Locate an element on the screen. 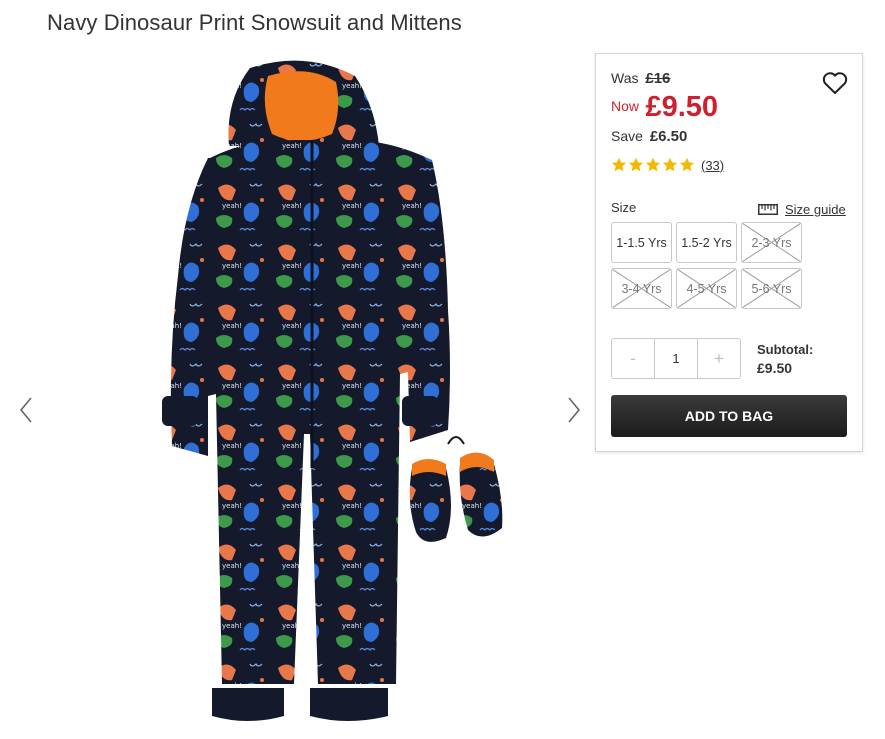  was-label: Was is located at coordinates (625, 78).